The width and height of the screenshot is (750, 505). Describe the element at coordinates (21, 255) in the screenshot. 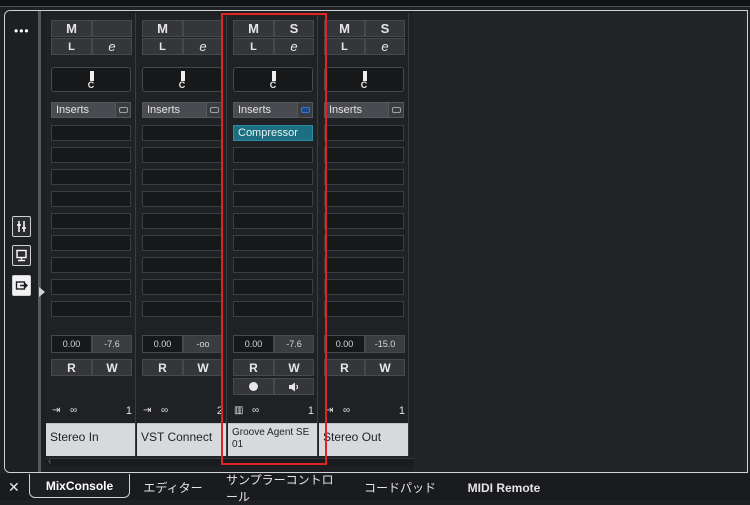

I see `monitor-icon` at that location.